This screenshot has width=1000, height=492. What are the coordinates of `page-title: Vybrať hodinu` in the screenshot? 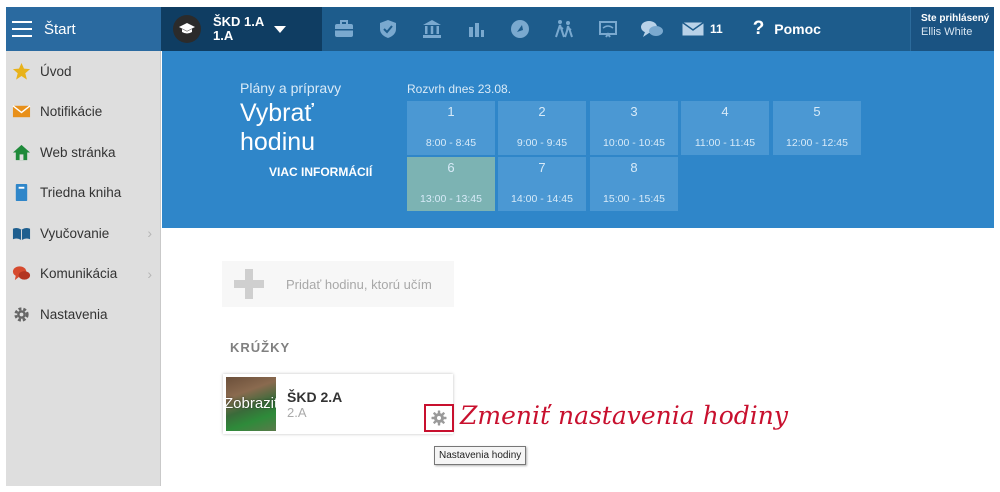 It's located at (278, 127).